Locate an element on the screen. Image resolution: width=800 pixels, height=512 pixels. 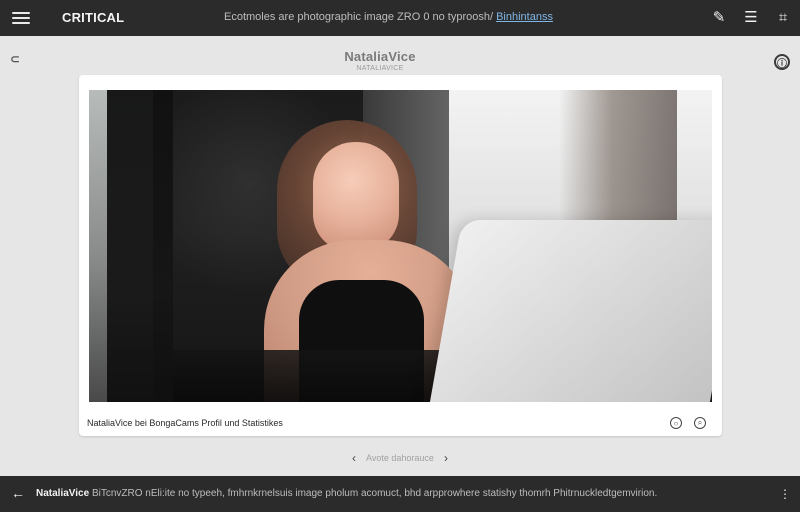
grid-icon: ⌗ is located at coordinates (783, 17).